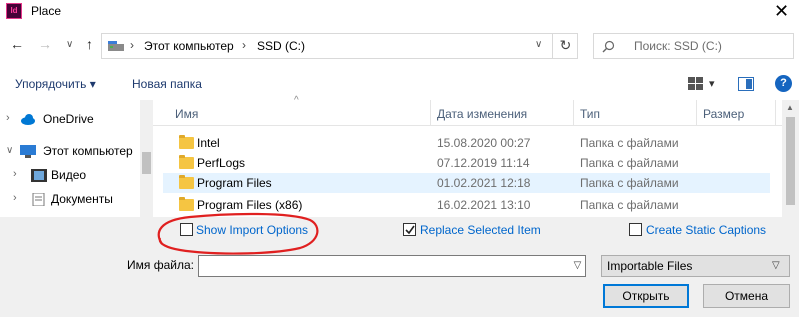 The width and height of the screenshot is (799, 317). What do you see at coordinates (45, 44) in the screenshot?
I see `forward-arrow-icon: →` at bounding box center [45, 44].